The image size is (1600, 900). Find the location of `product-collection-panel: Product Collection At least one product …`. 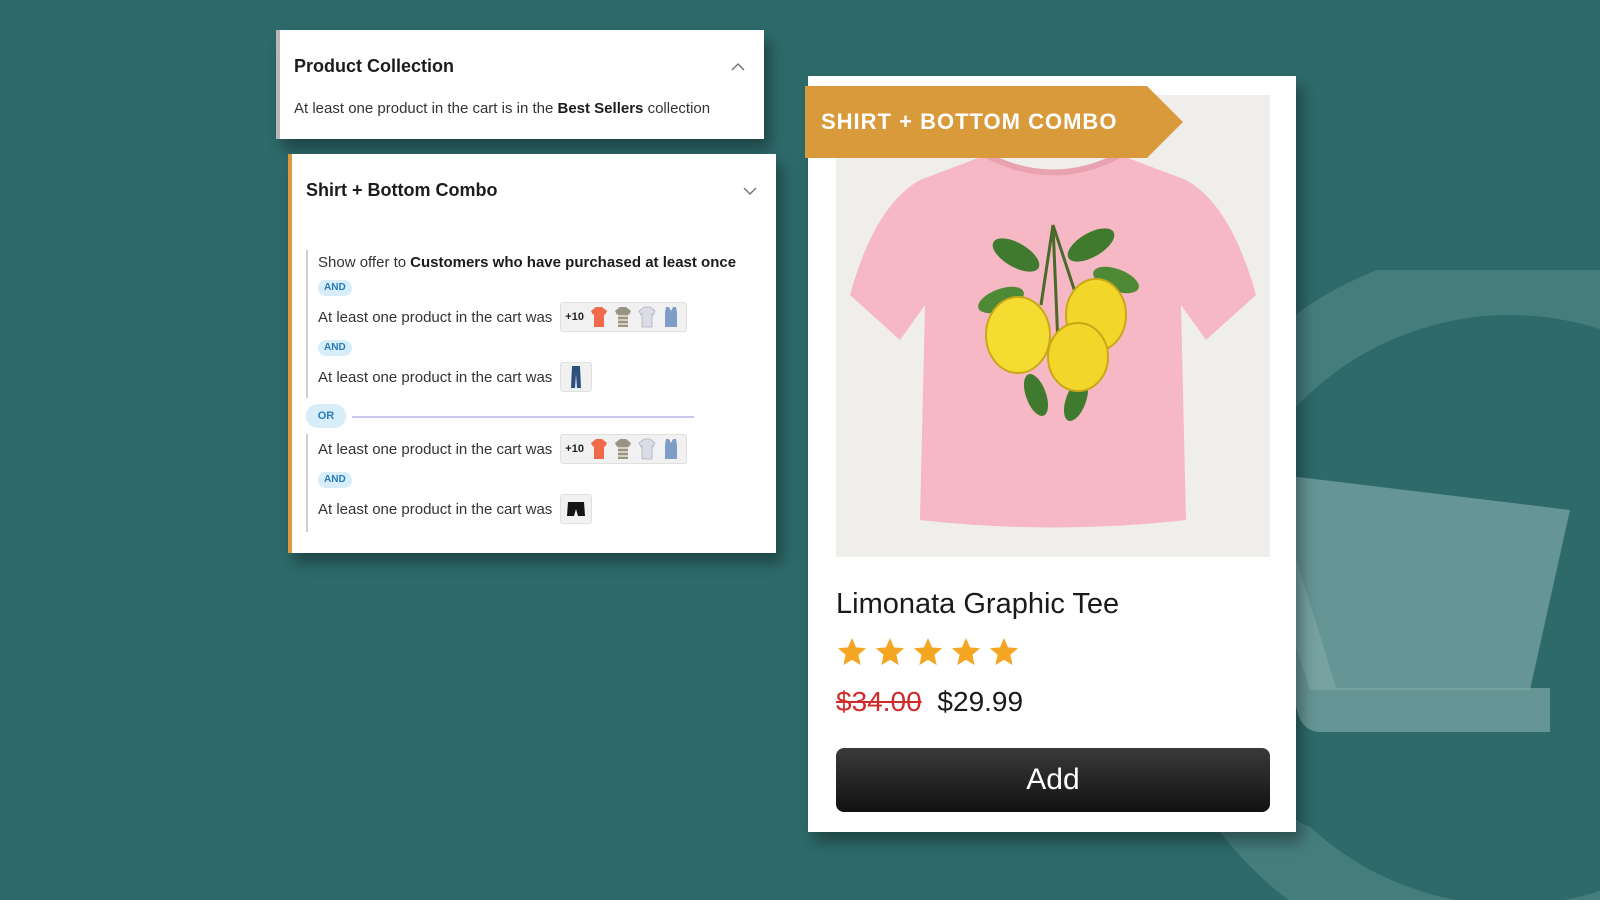

product-collection-panel: Product Collection At least one product … is located at coordinates (520, 84).